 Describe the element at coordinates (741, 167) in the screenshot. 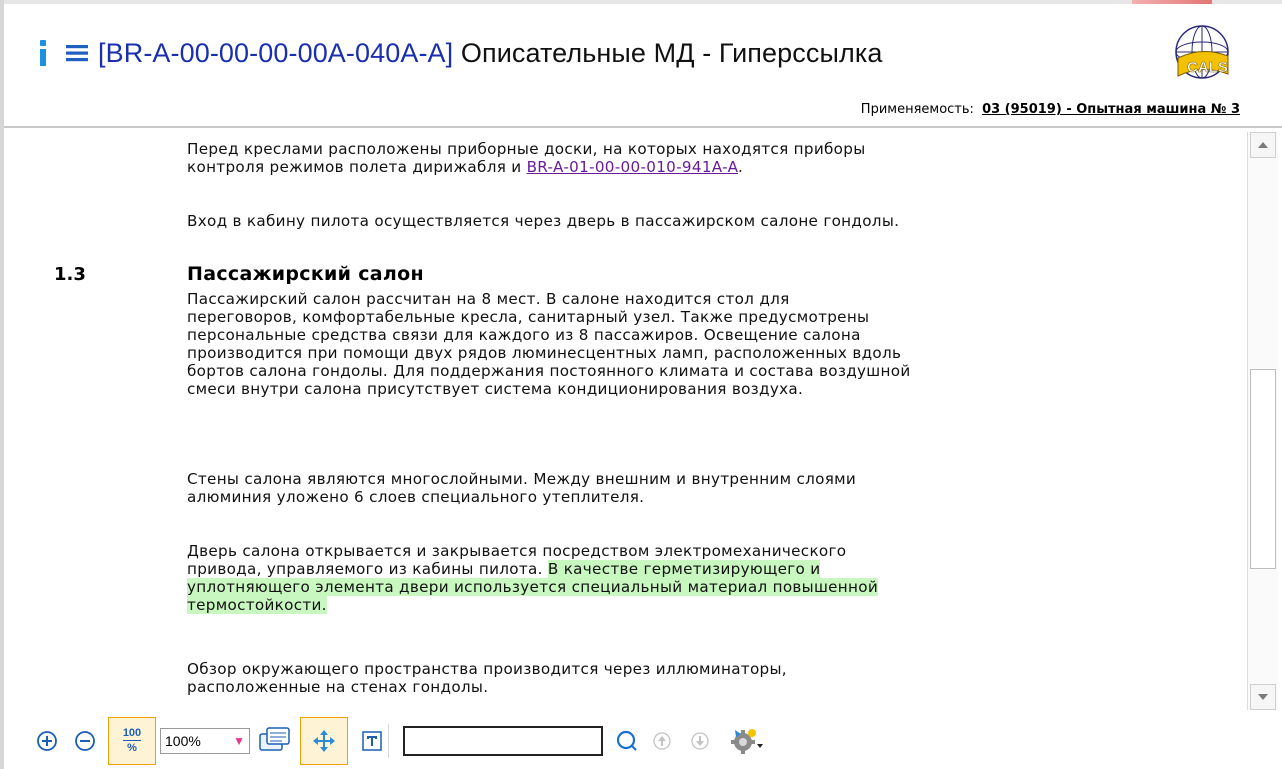

I see `paragraph-end: .` at that location.